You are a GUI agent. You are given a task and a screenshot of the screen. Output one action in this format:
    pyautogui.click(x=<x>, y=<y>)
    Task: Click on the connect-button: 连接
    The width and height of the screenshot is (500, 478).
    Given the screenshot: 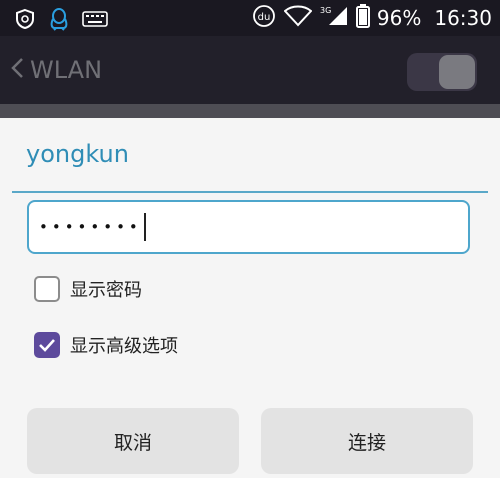 What is the action you would take?
    pyautogui.click(x=367, y=441)
    